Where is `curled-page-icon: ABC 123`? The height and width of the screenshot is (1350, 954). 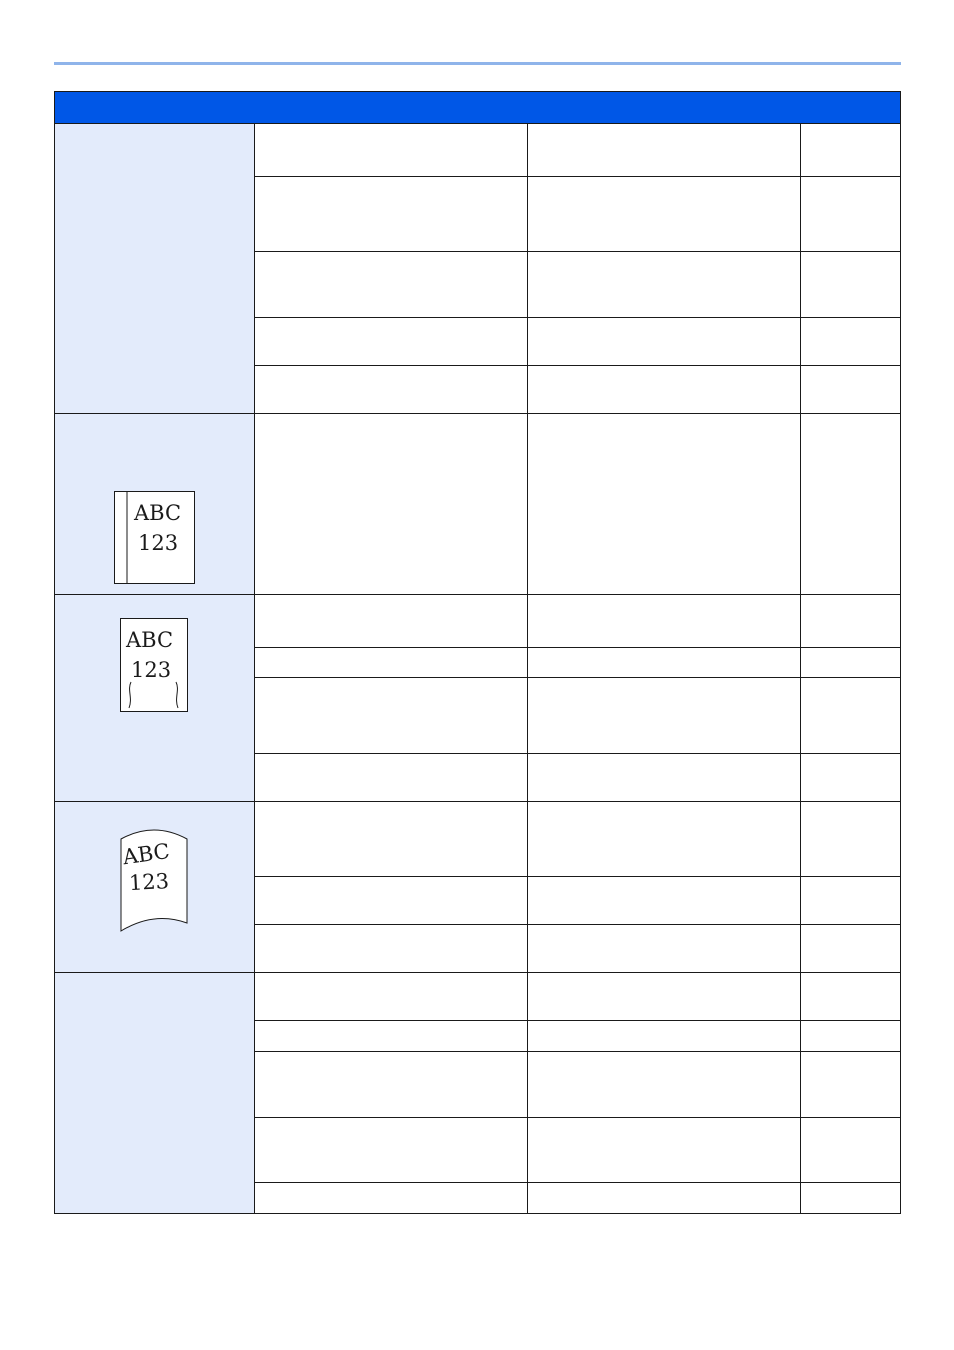 curled-page-icon: ABC 123 is located at coordinates (155, 881).